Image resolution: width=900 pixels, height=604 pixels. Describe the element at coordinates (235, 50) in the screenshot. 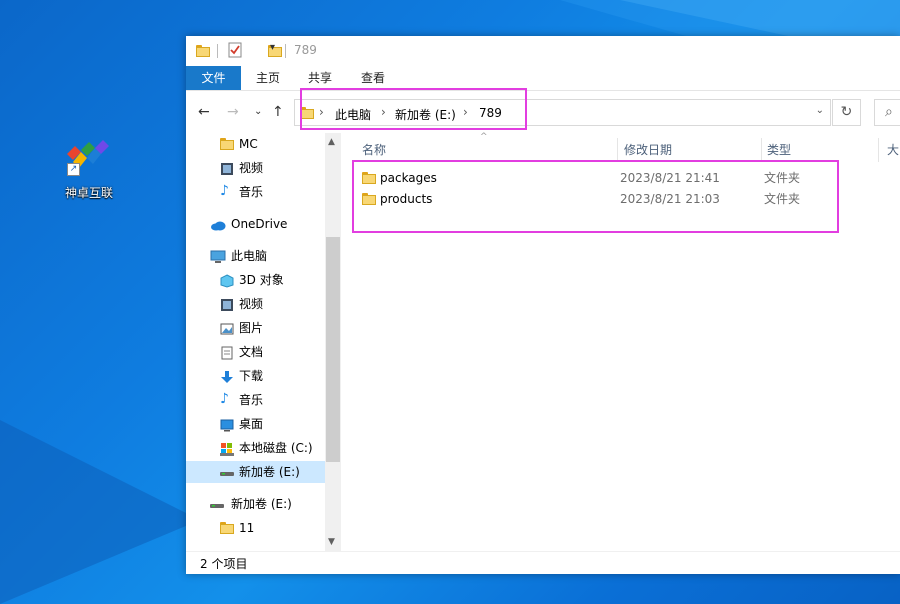

I see `properties-check-icon` at that location.